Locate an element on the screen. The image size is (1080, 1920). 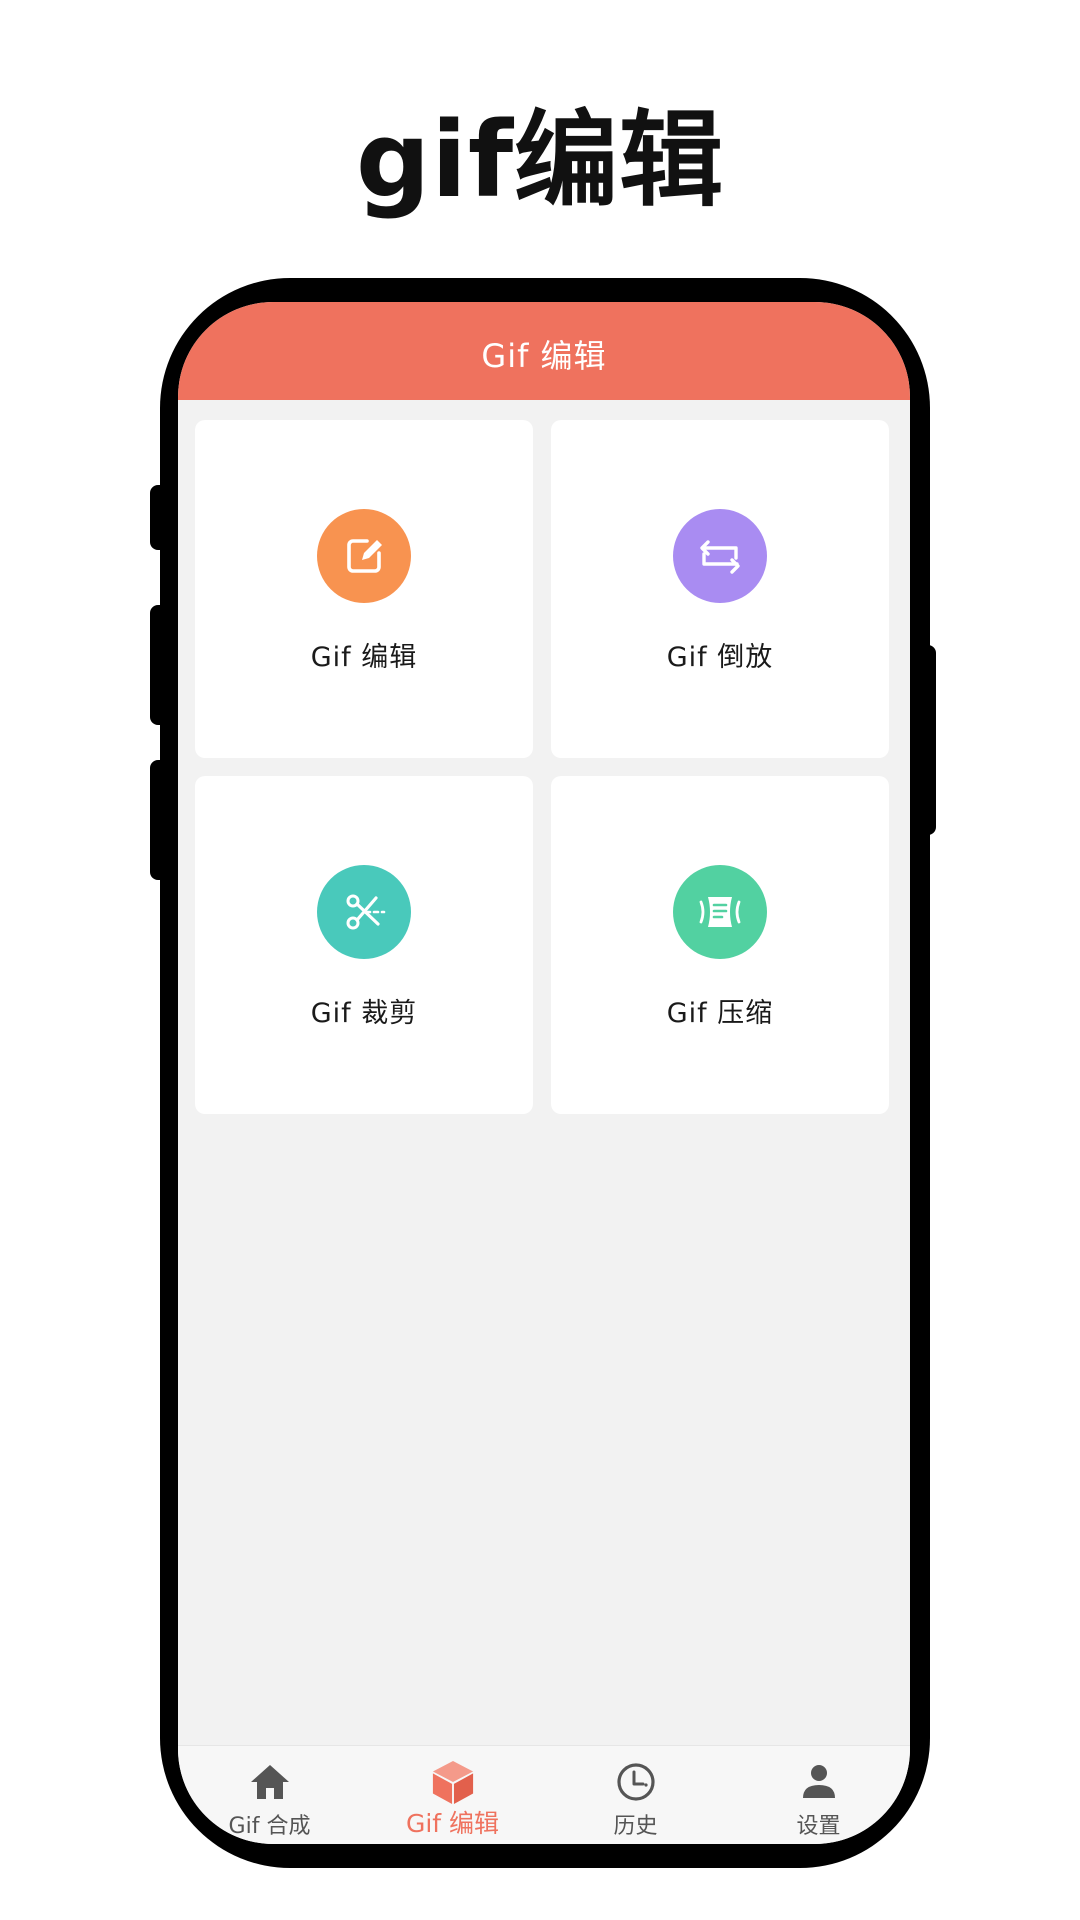
tab-gif-edit: Gif 编辑 is located at coordinates (452, 1795).